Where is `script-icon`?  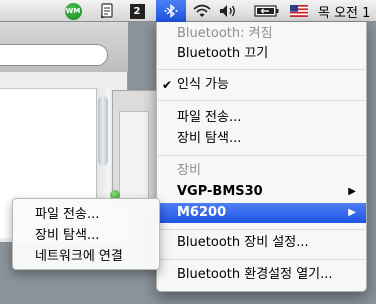
script-icon is located at coordinates (107, 11).